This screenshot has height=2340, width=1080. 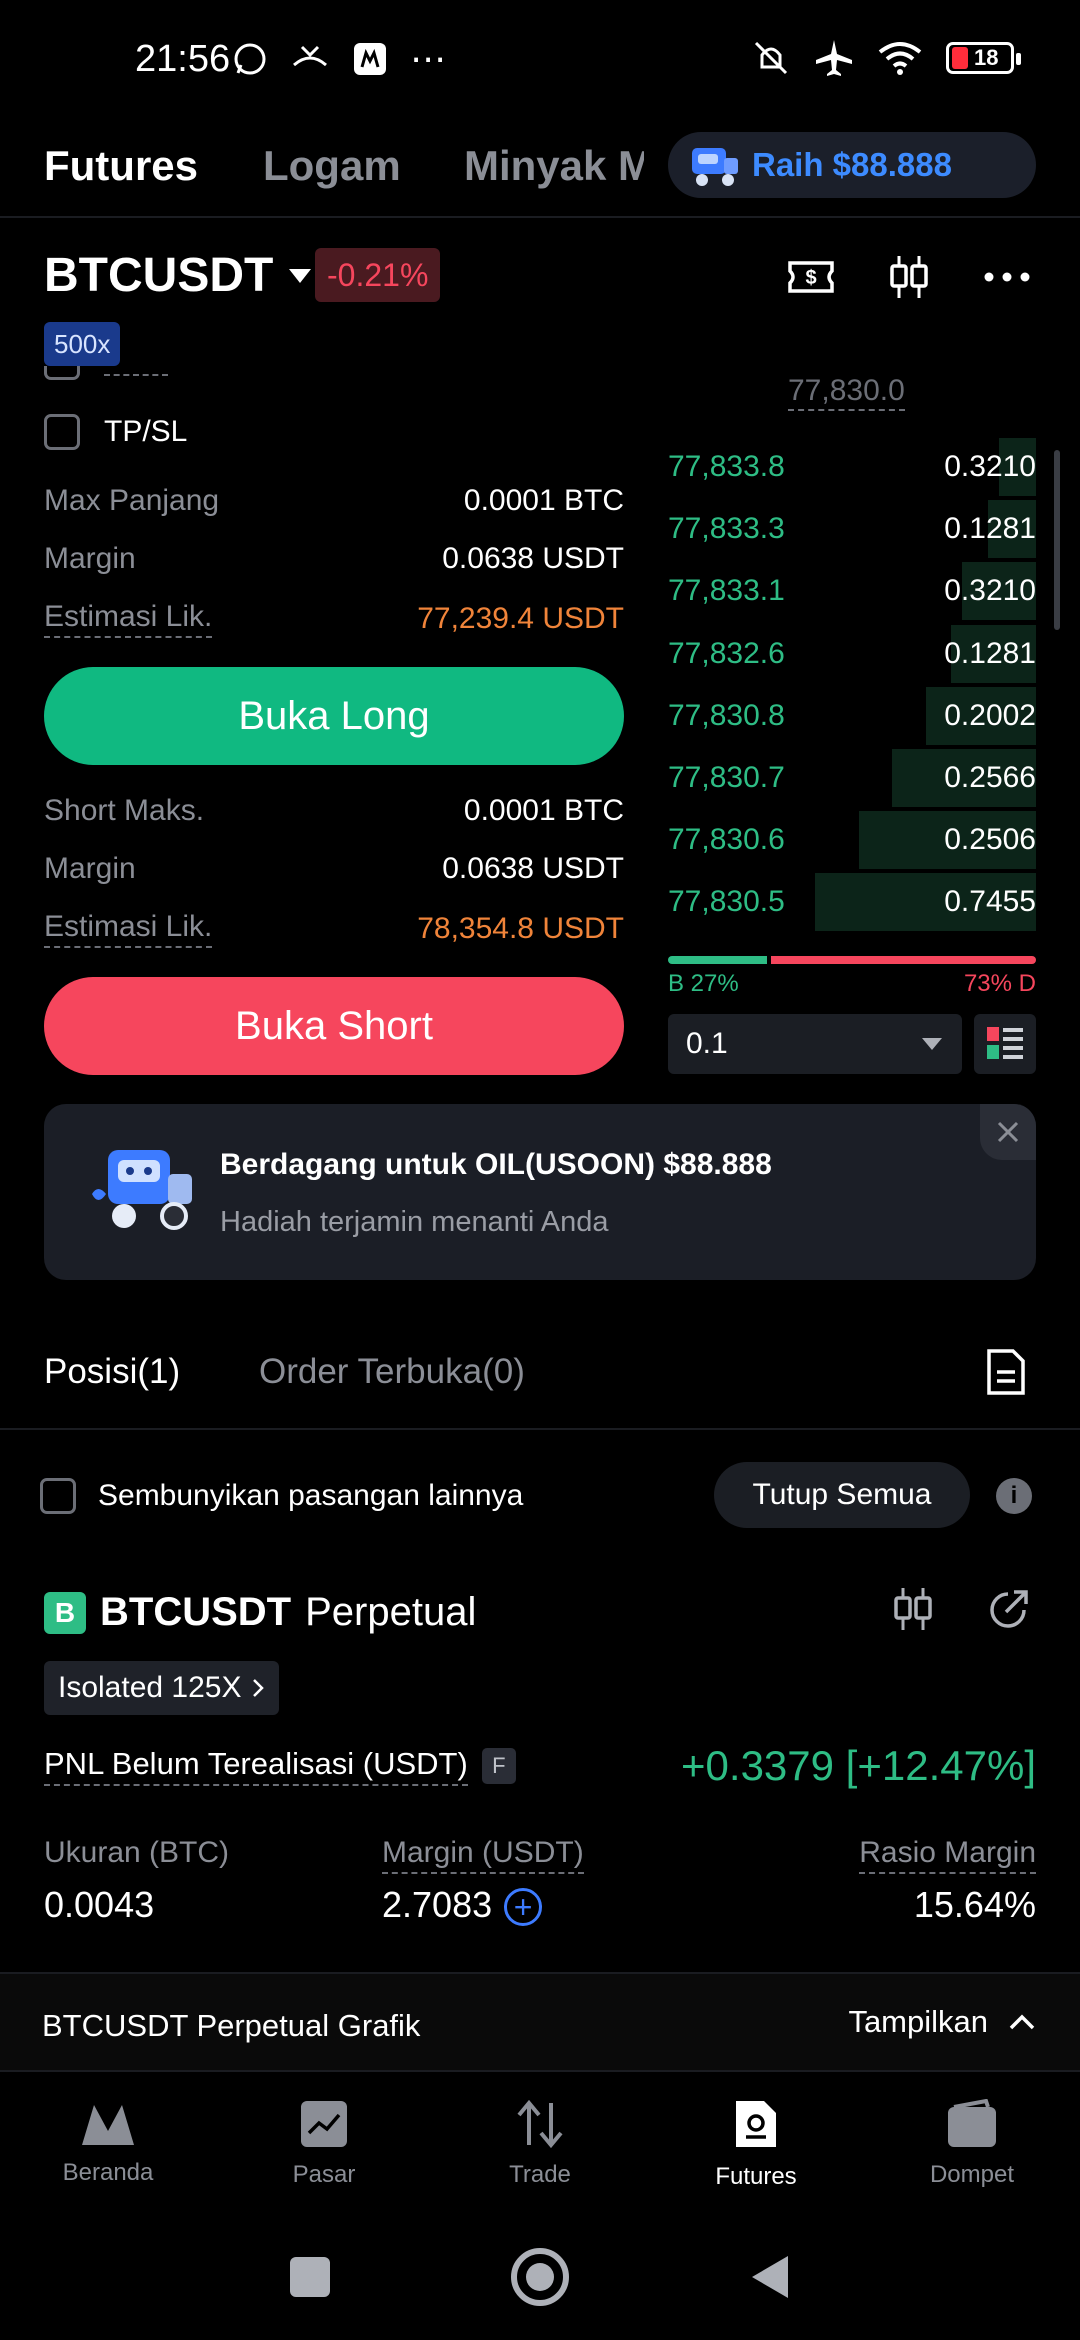 I want to click on nav-pasar: Pasar, so click(x=324, y=2144).